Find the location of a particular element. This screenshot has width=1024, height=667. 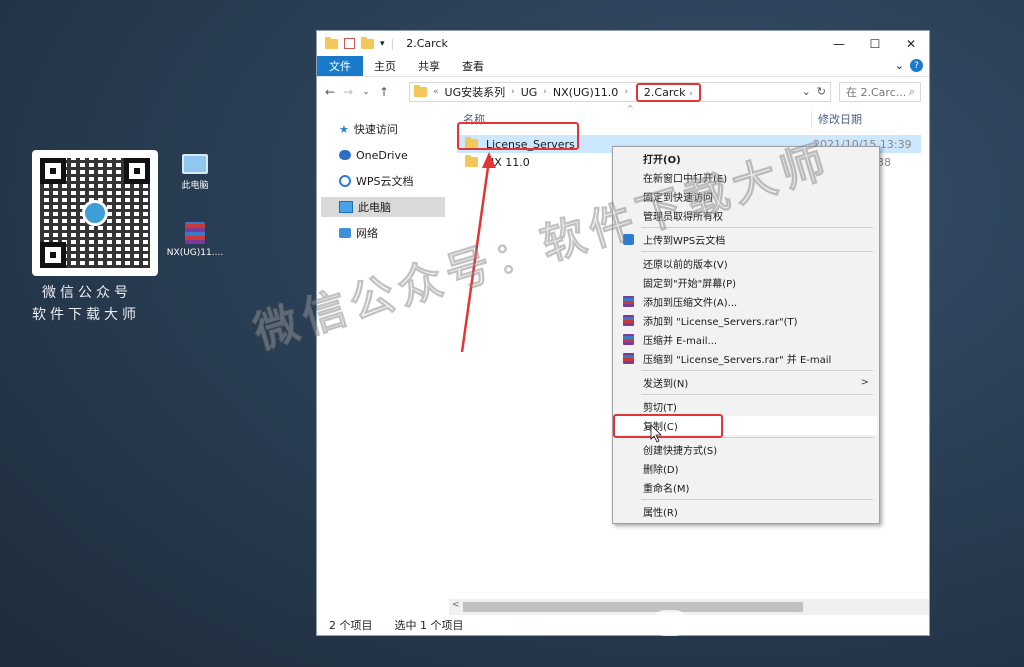

back-button: ← is located at coordinates (330, 92).